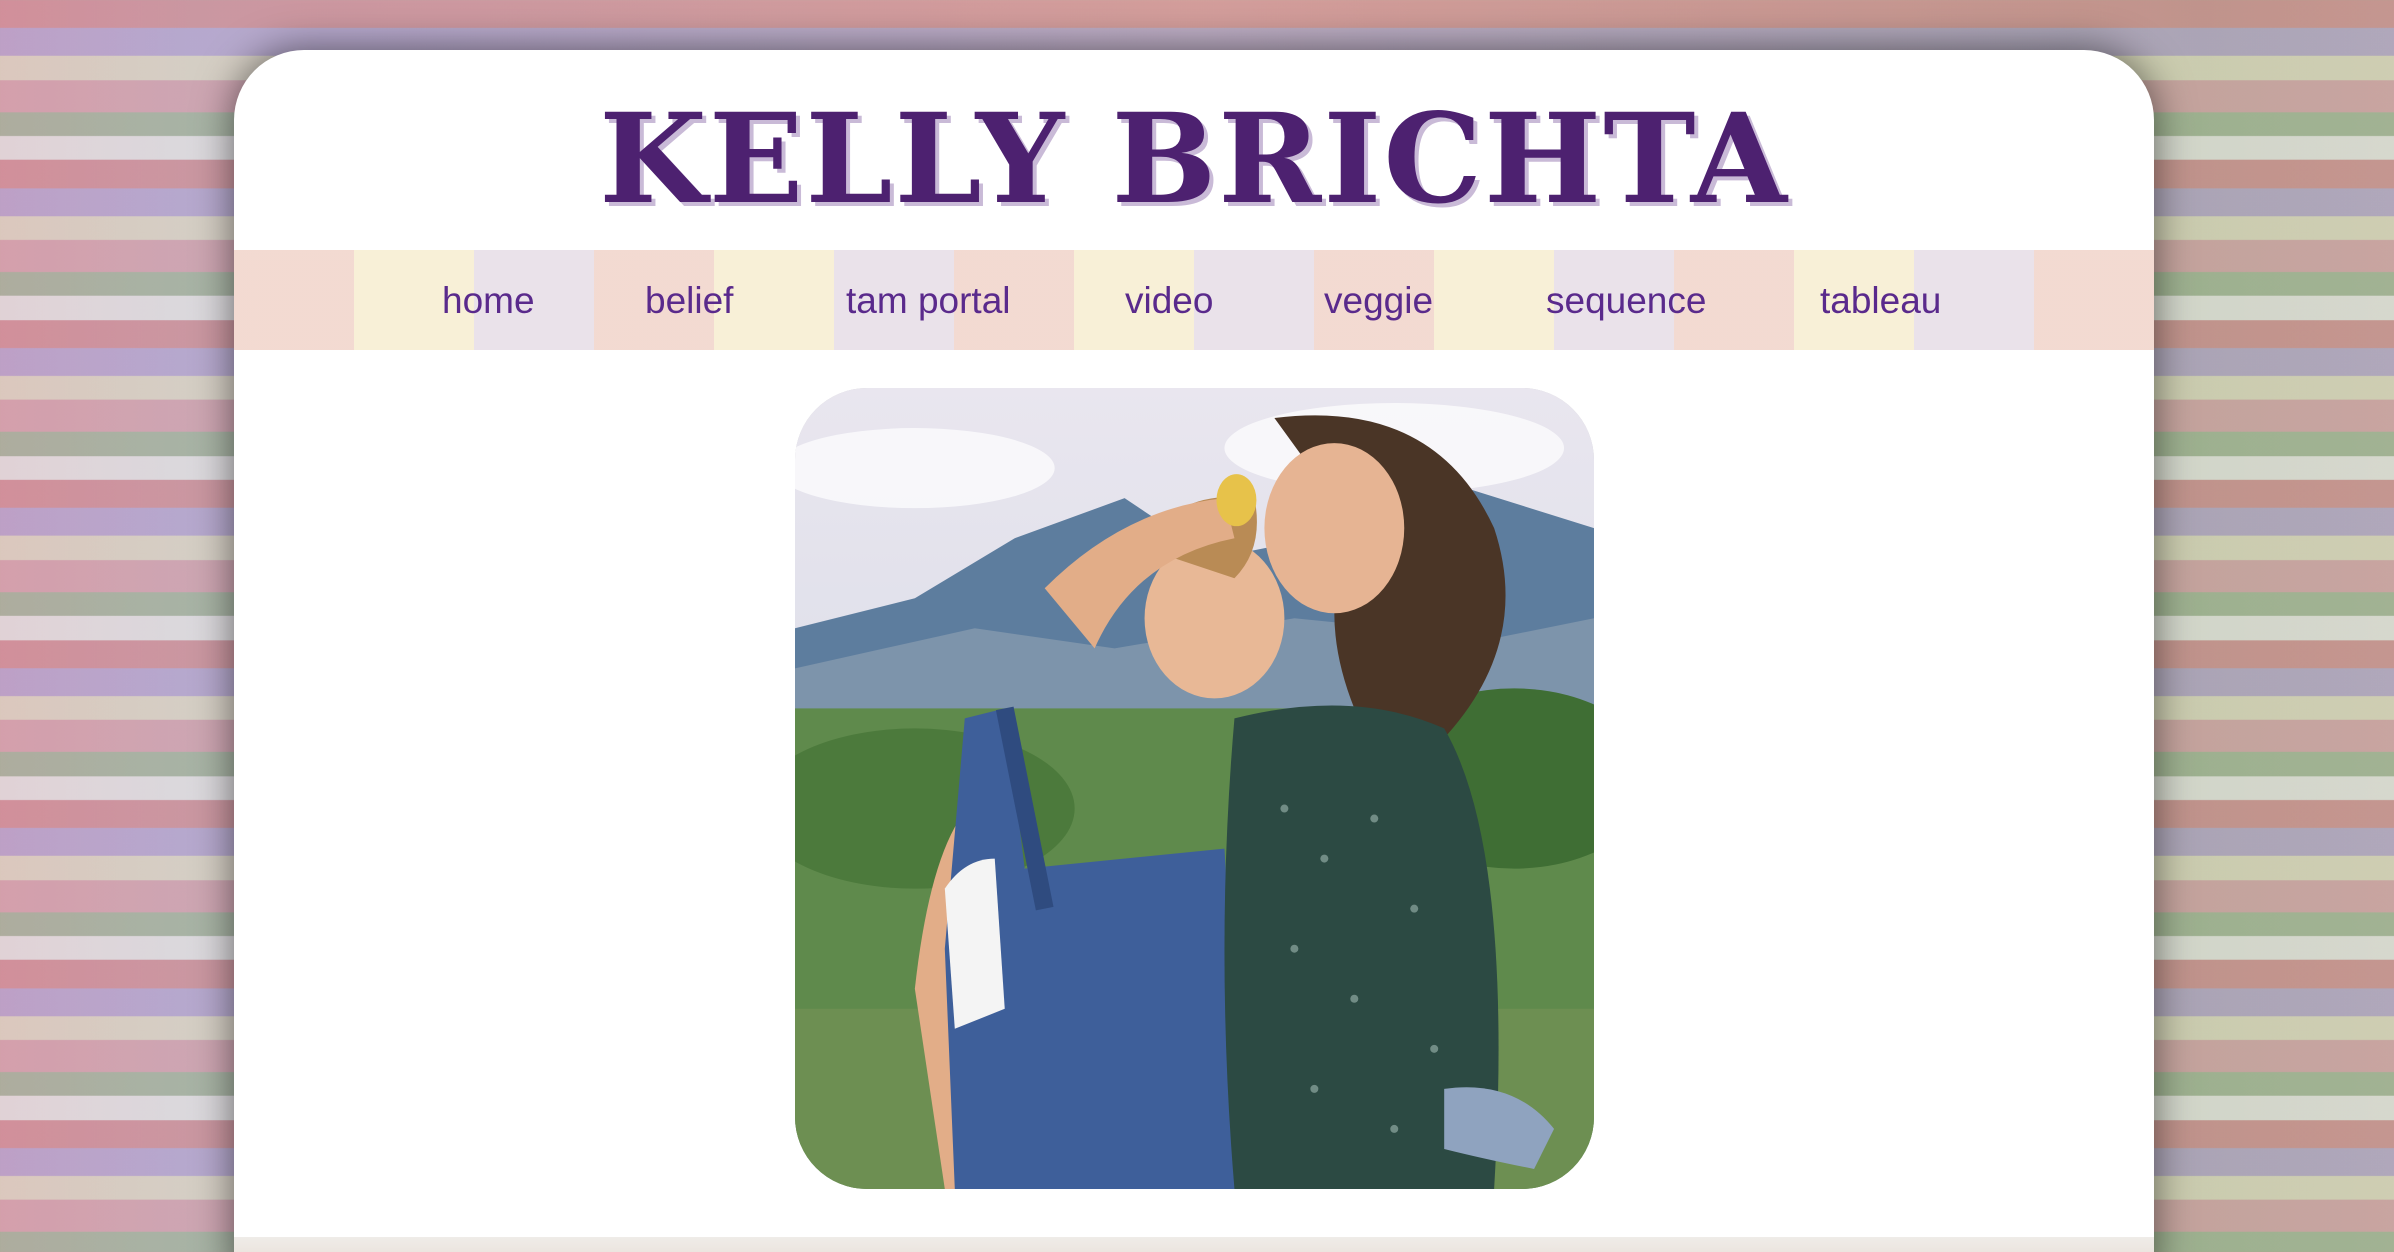 The width and height of the screenshot is (2394, 1252). I want to click on nav-item-video: video, so click(1169, 300).